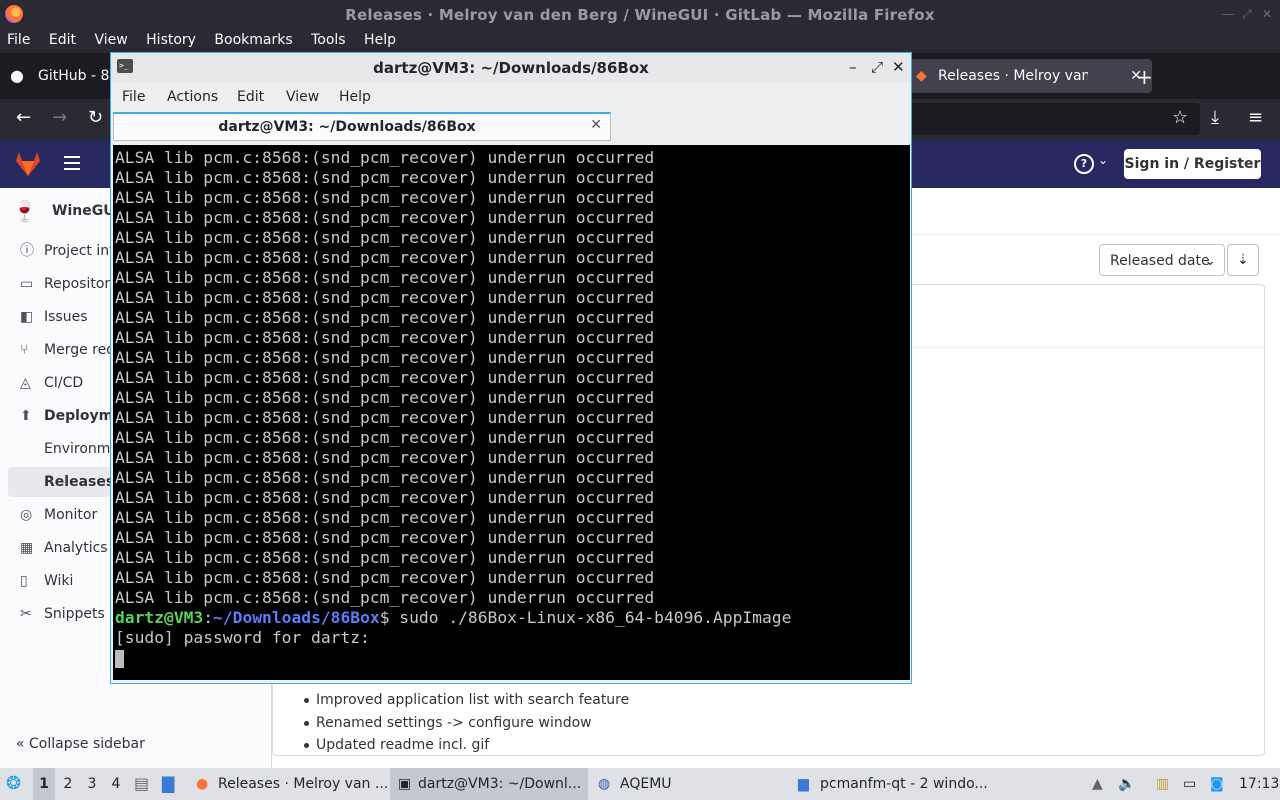 This screenshot has height=800, width=1280. I want to click on list-item: Renamed settings -> configure window, so click(466, 723).